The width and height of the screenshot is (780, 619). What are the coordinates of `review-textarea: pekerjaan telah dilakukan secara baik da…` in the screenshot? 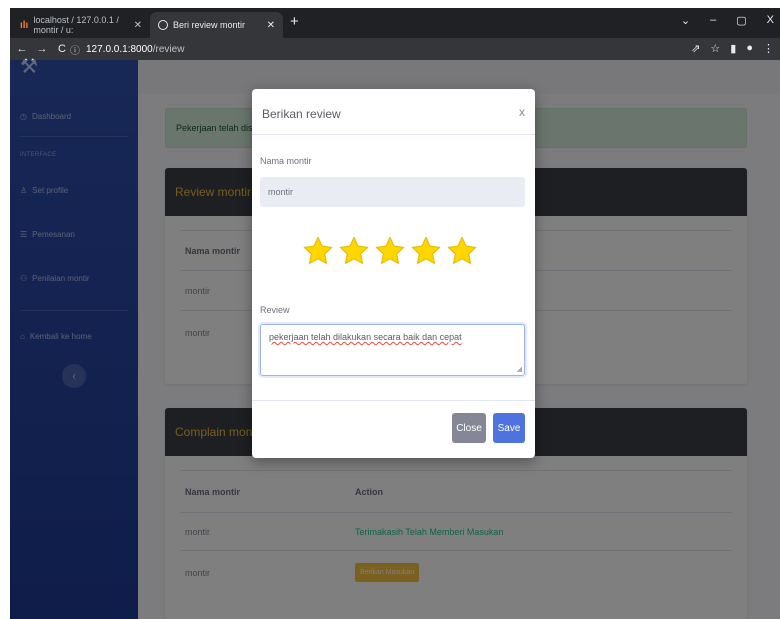 It's located at (392, 350).